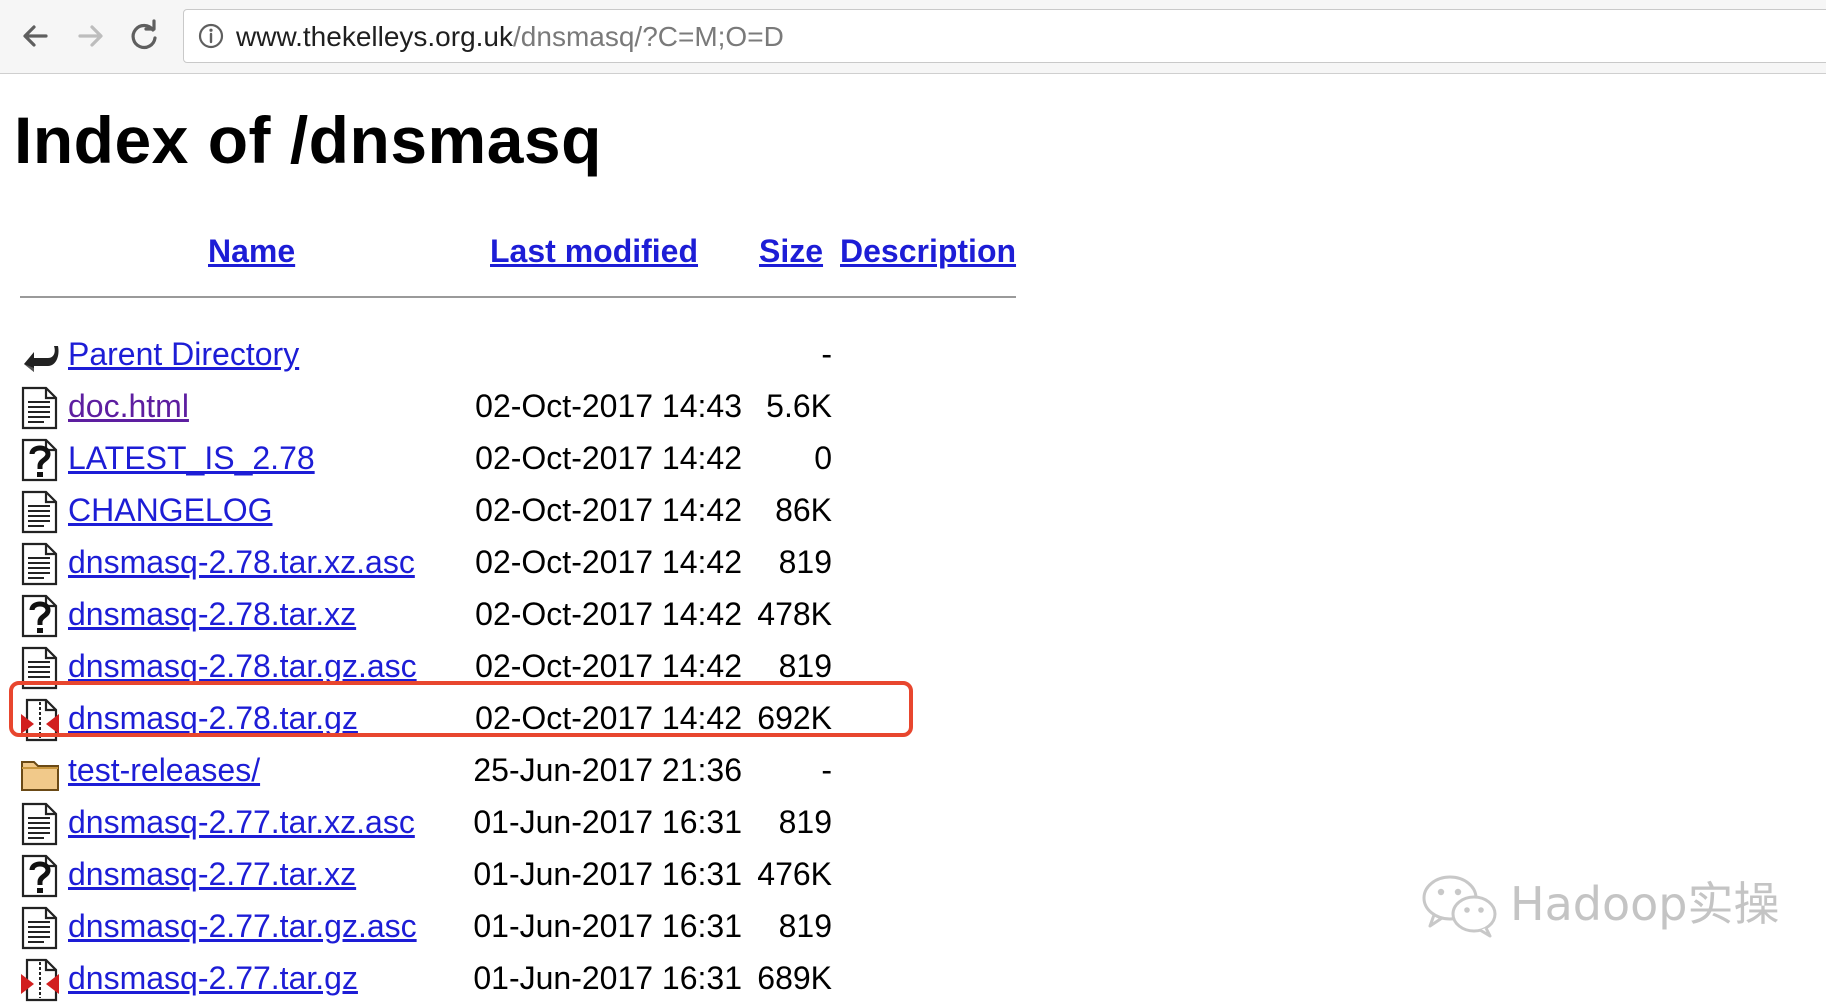  Describe the element at coordinates (308, 140) in the screenshot. I see `page-title: Index of /dnsmasq` at that location.